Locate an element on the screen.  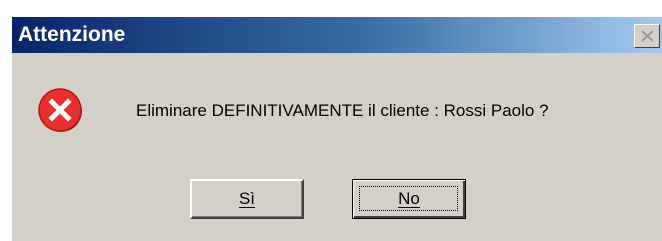
no-button: No is located at coordinates (409, 199).